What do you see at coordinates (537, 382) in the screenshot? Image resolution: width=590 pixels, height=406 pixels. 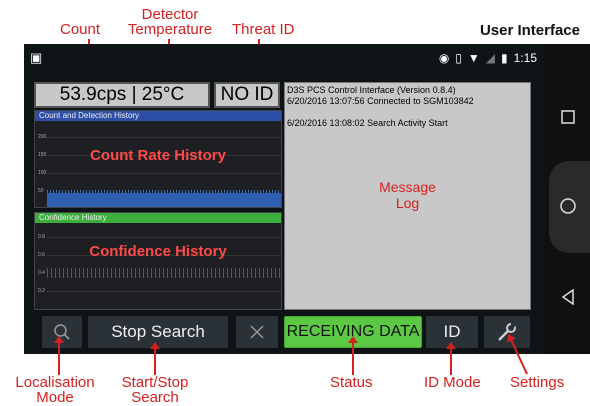 I see `annotation-settings: Settings` at bounding box center [537, 382].